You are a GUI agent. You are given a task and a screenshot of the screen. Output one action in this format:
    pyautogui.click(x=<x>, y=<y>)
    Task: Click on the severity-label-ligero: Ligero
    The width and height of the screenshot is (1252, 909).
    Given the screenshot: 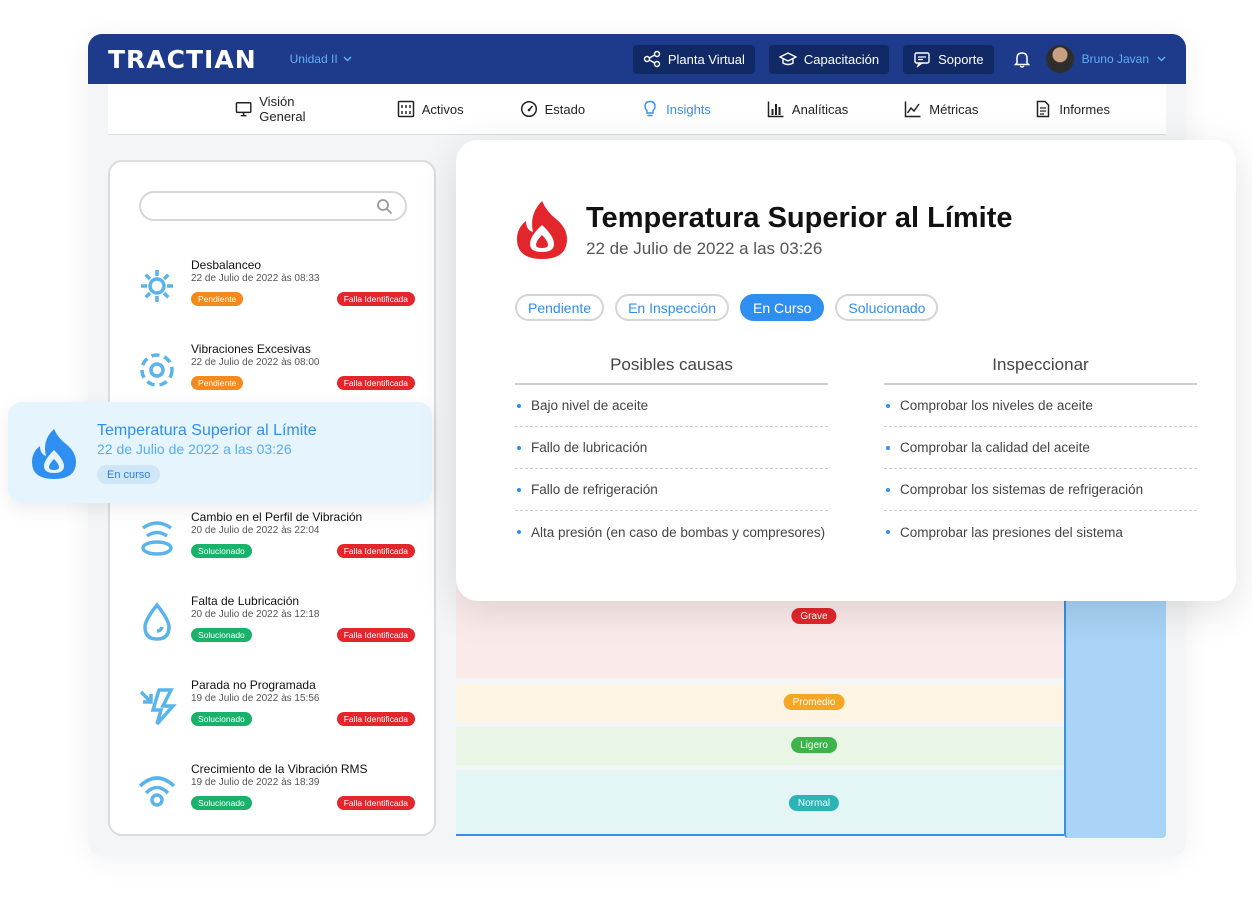 What is the action you would take?
    pyautogui.click(x=814, y=745)
    